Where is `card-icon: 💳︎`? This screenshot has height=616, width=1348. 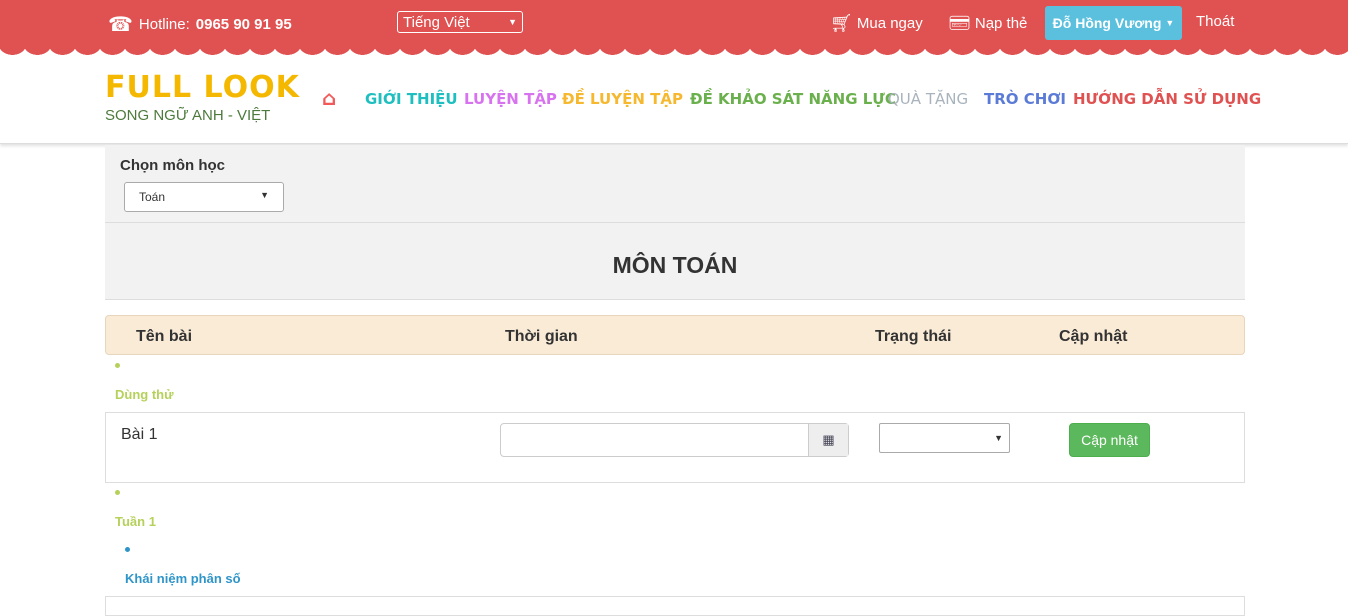
card-icon: 💳︎ is located at coordinates (959, 23).